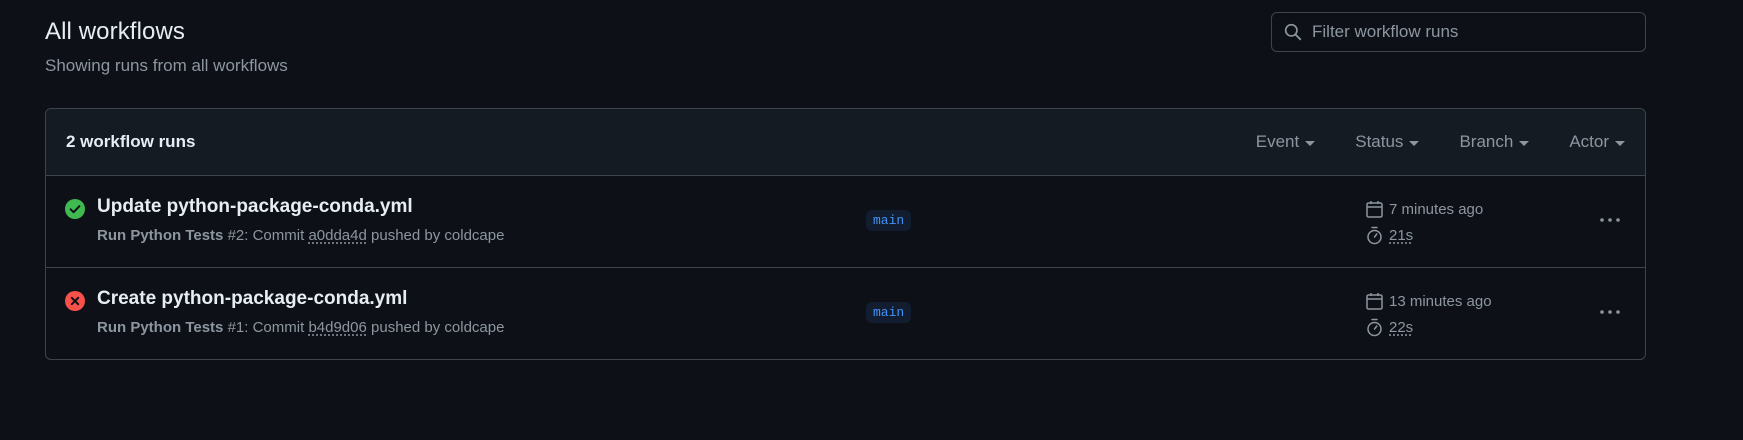  I want to click on x-circle-icon, so click(75, 301).